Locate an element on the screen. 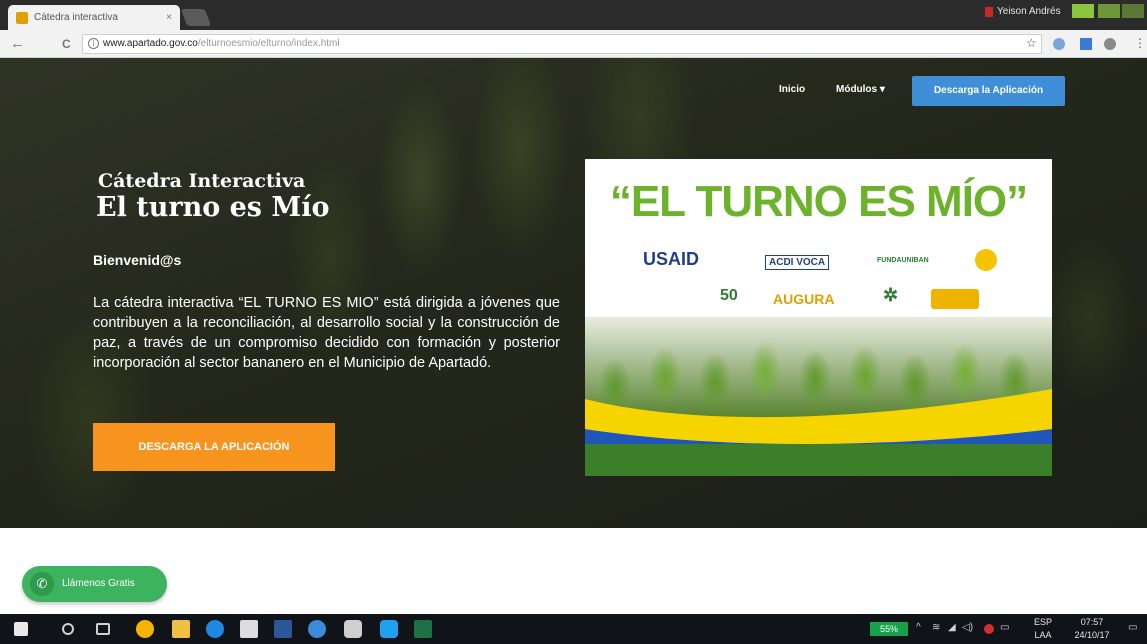 Image resolution: width=1147 pixels, height=644 pixels. internet-explorer-icon is located at coordinates (317, 629).